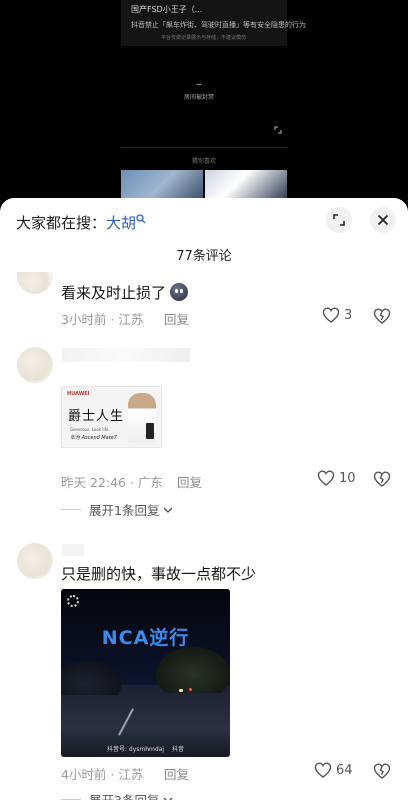  I want to click on like-button: 64, so click(333, 770).